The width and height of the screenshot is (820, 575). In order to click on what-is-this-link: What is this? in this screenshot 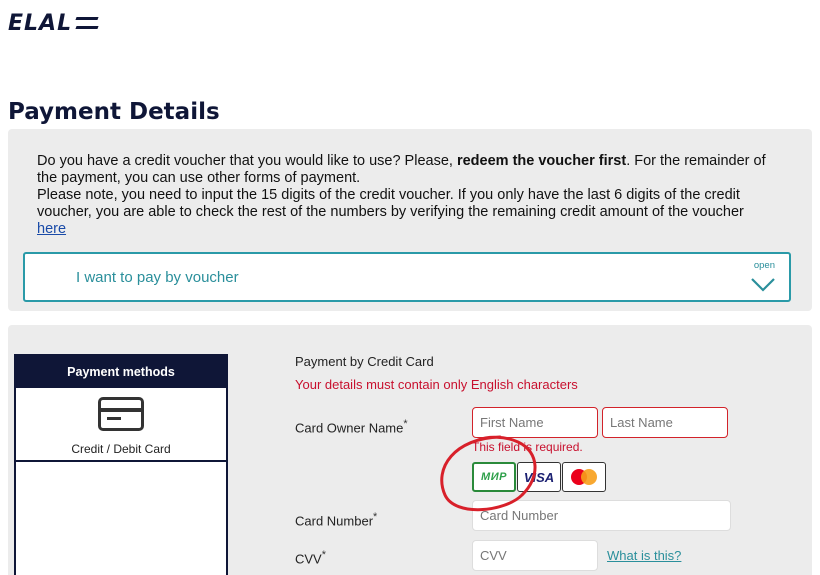, I will do `click(644, 555)`.